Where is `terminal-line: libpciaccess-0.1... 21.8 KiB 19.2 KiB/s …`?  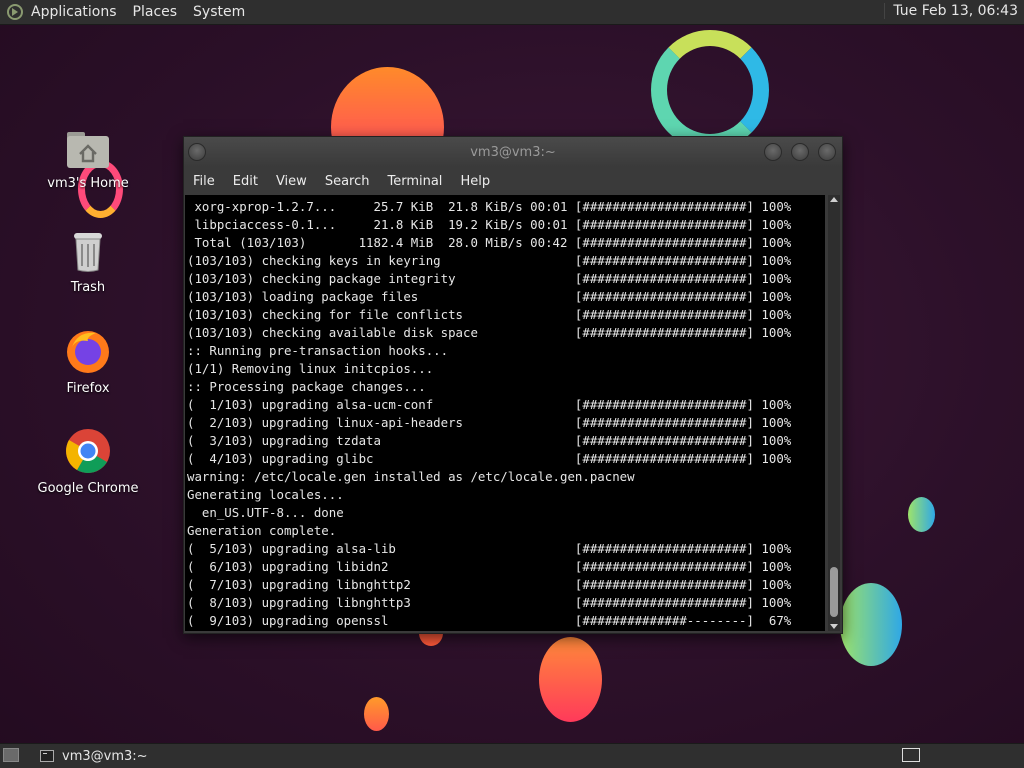 terminal-line: libpciaccess-0.1... 21.8 KiB 19.2 KiB/s … is located at coordinates (489, 224).